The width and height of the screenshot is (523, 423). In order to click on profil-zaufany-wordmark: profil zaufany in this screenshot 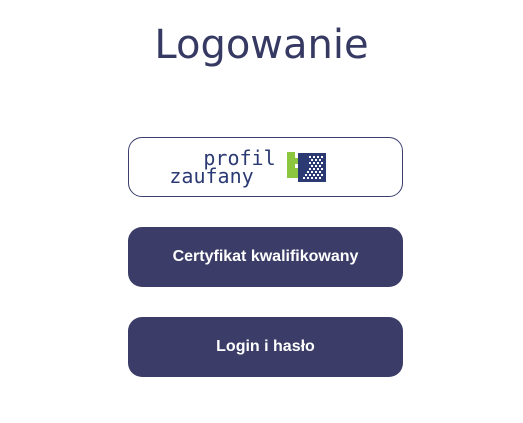, I will do `click(222, 167)`.